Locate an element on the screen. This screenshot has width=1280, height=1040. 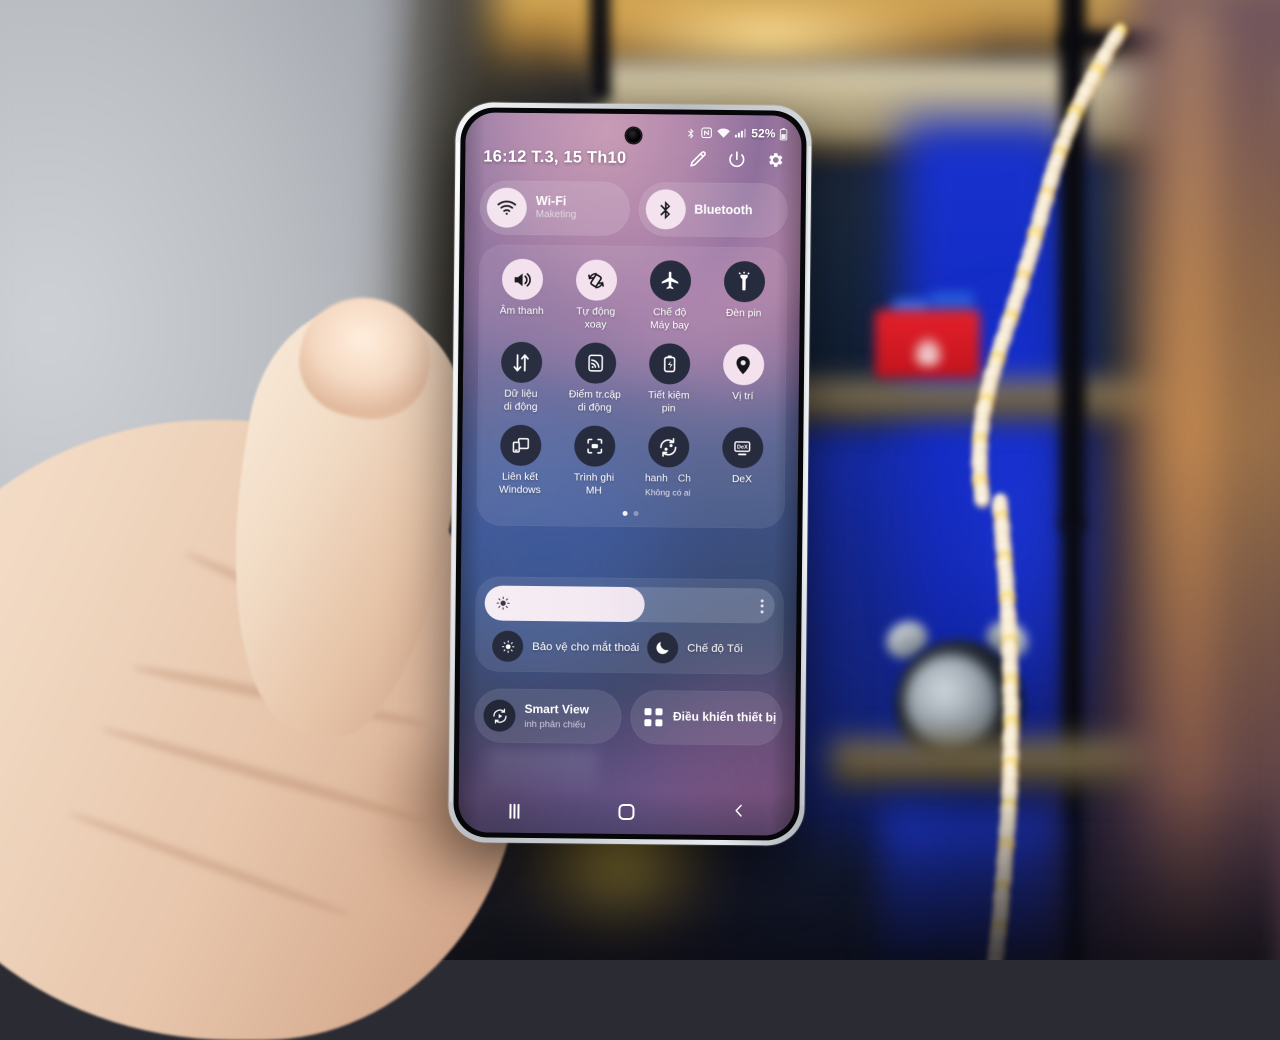
nfc-icon is located at coordinates (706, 133).